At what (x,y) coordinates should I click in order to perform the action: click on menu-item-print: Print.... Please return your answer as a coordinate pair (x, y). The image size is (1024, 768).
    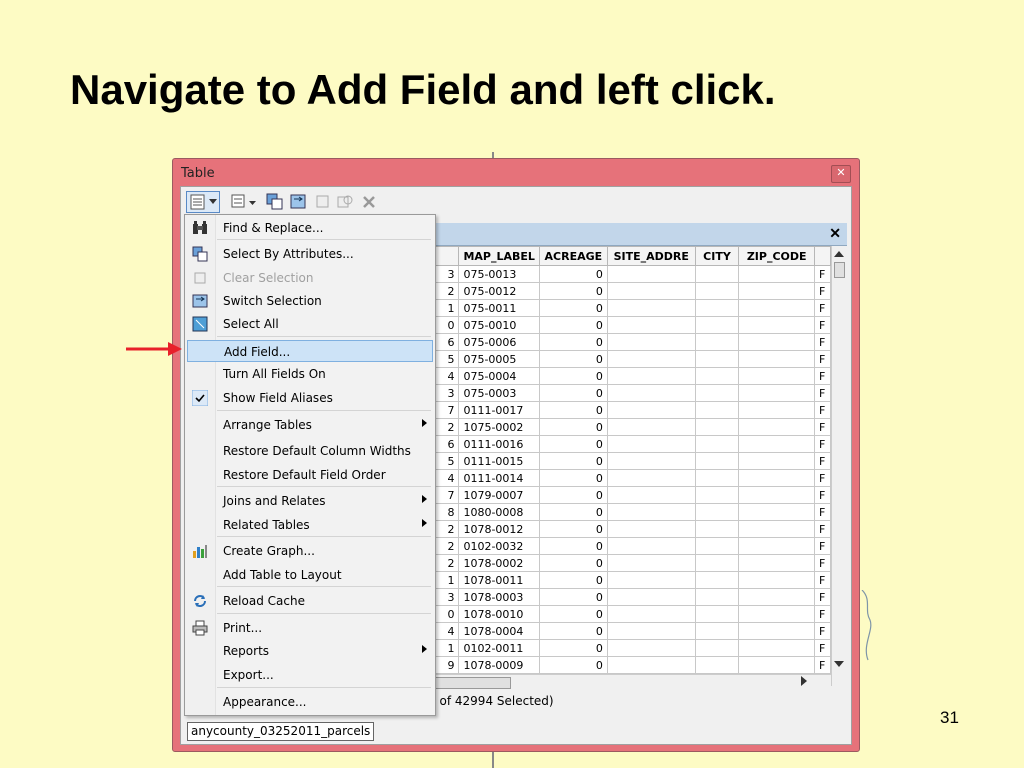
    Looking at the image, I should click on (310, 628).